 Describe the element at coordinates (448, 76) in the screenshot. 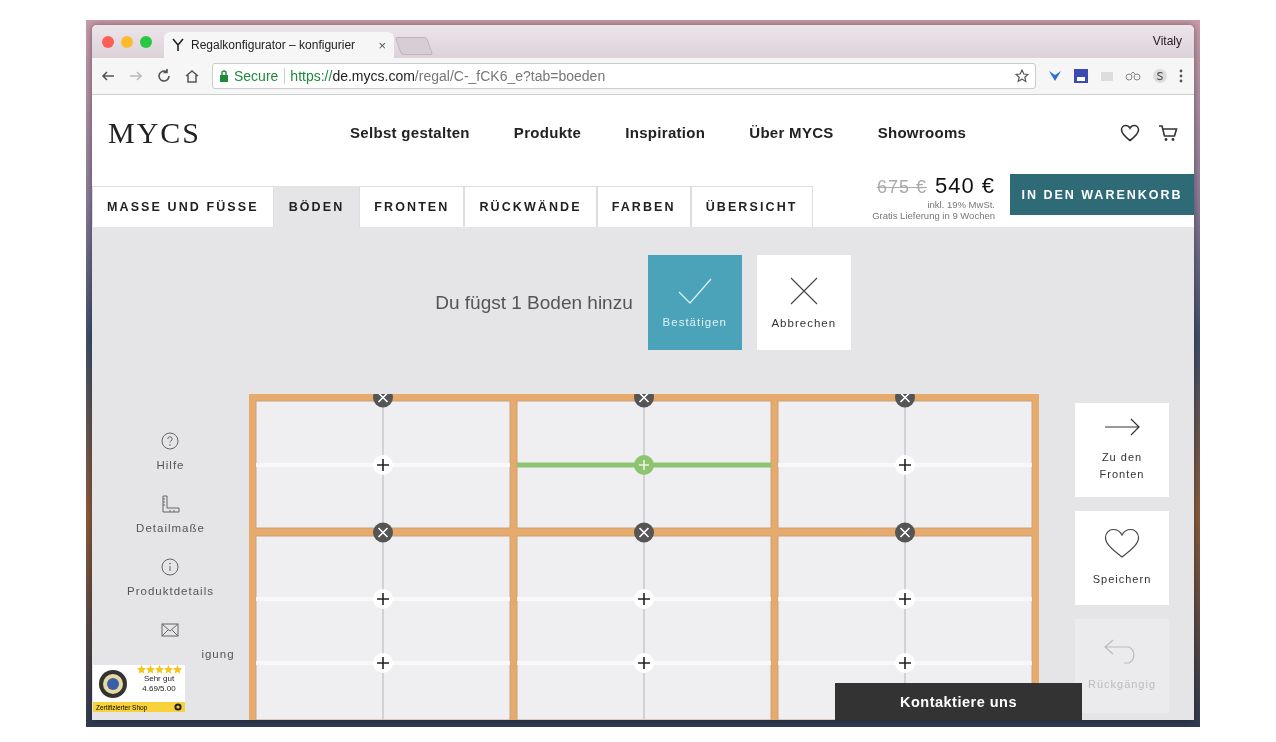

I see `url-text: https://de.mycs.com/regal/C-_fCK6_e?tab=boeden` at that location.